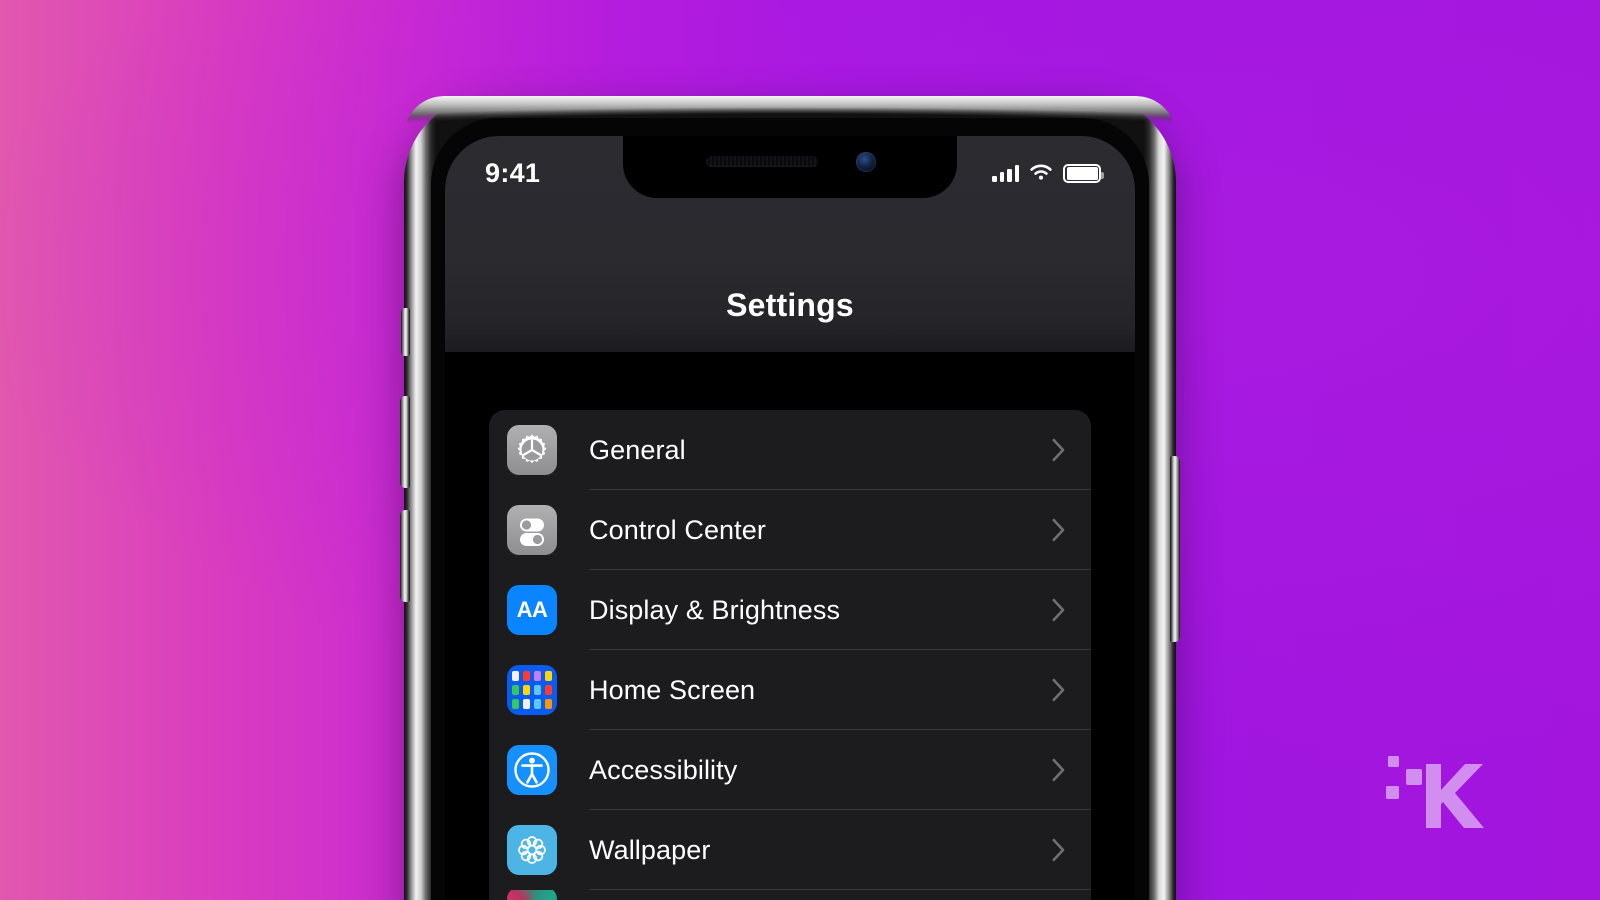 This screenshot has height=900, width=1600. I want to click on status-indicators, so click(1048, 173).